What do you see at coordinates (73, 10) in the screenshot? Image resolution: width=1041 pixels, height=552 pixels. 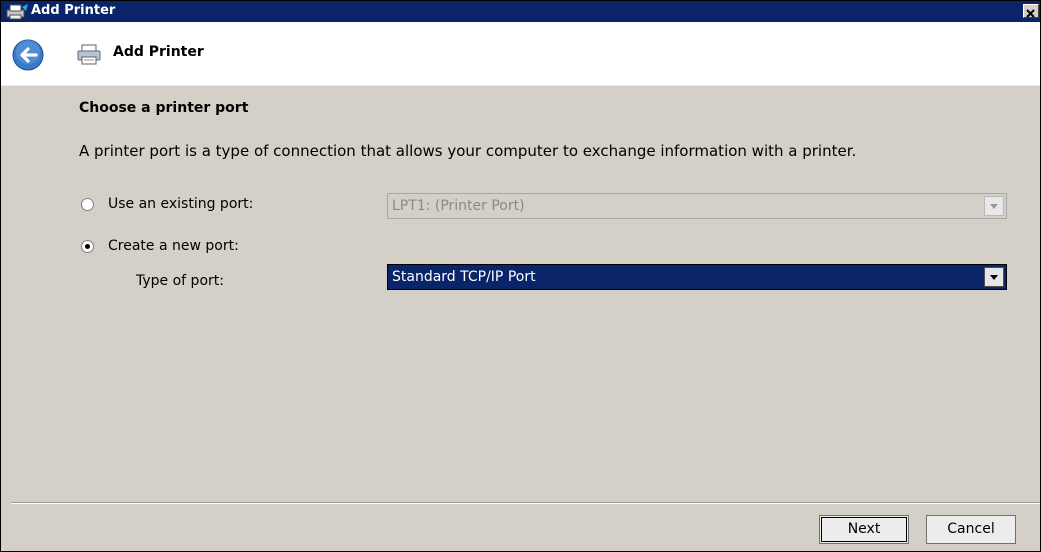 I see `window-title: Add Printer` at bounding box center [73, 10].